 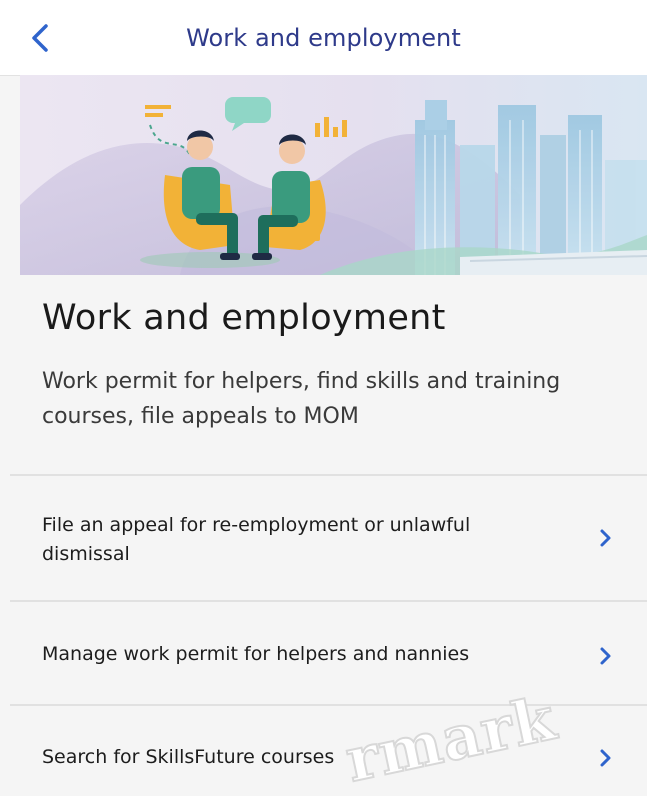 I want to click on nav-title: Work and employment, so click(x=323, y=37).